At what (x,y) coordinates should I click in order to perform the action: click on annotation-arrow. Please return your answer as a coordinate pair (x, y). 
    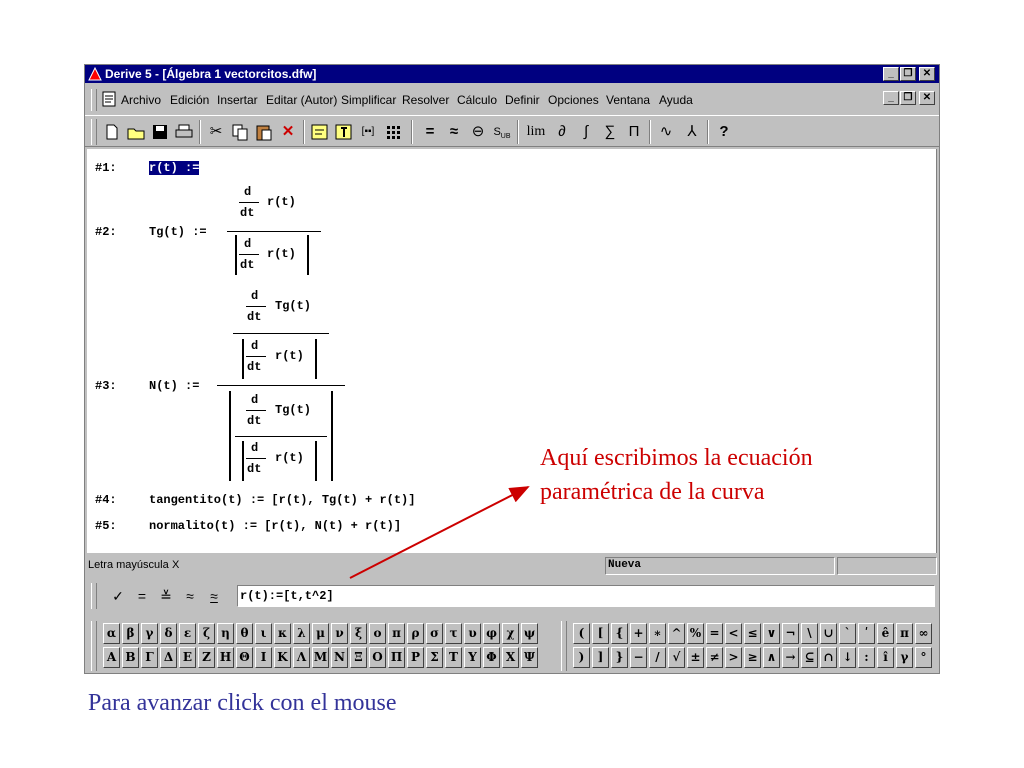
    Looking at the image, I should click on (439, 532).